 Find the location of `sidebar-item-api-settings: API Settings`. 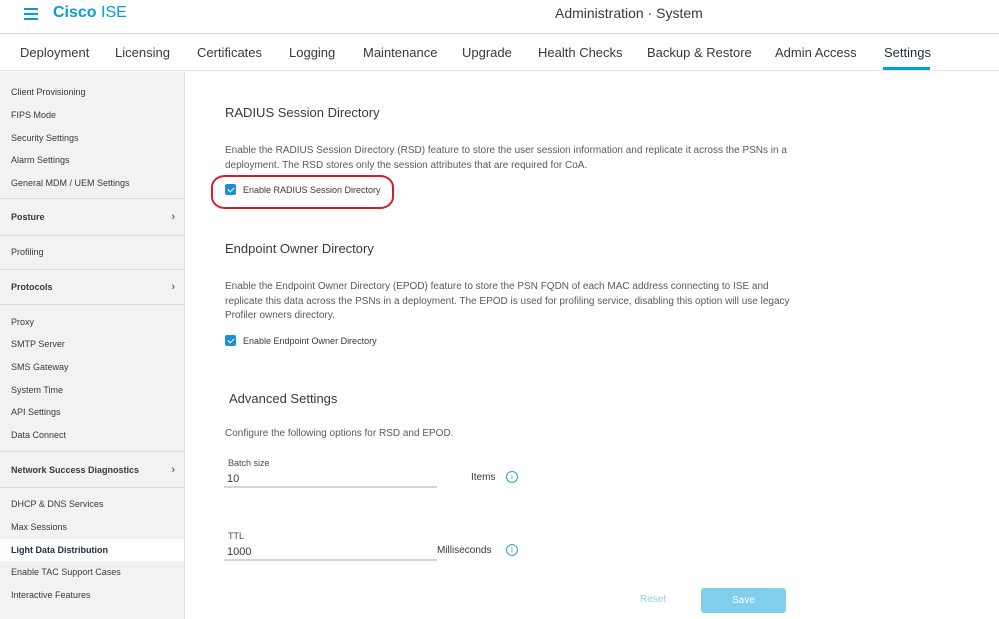

sidebar-item-api-settings: API Settings is located at coordinates (92, 412).